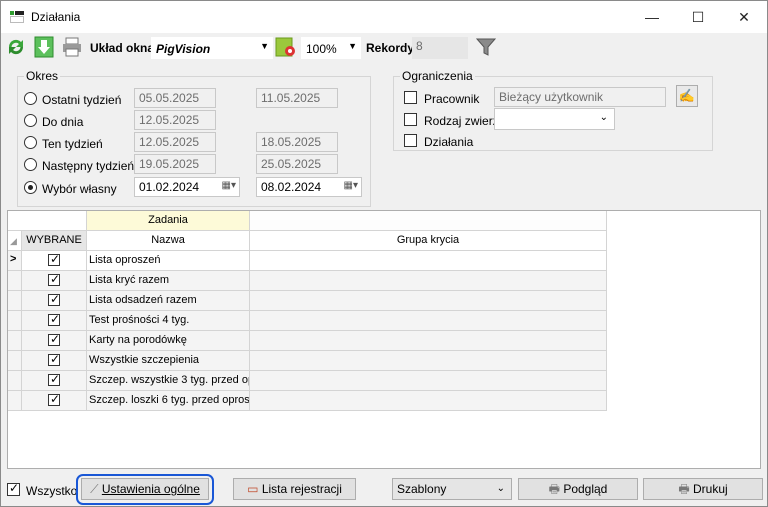 This screenshot has height=507, width=768. I want to click on row-name-cell: Wszystkie szczepienia, so click(168, 361).